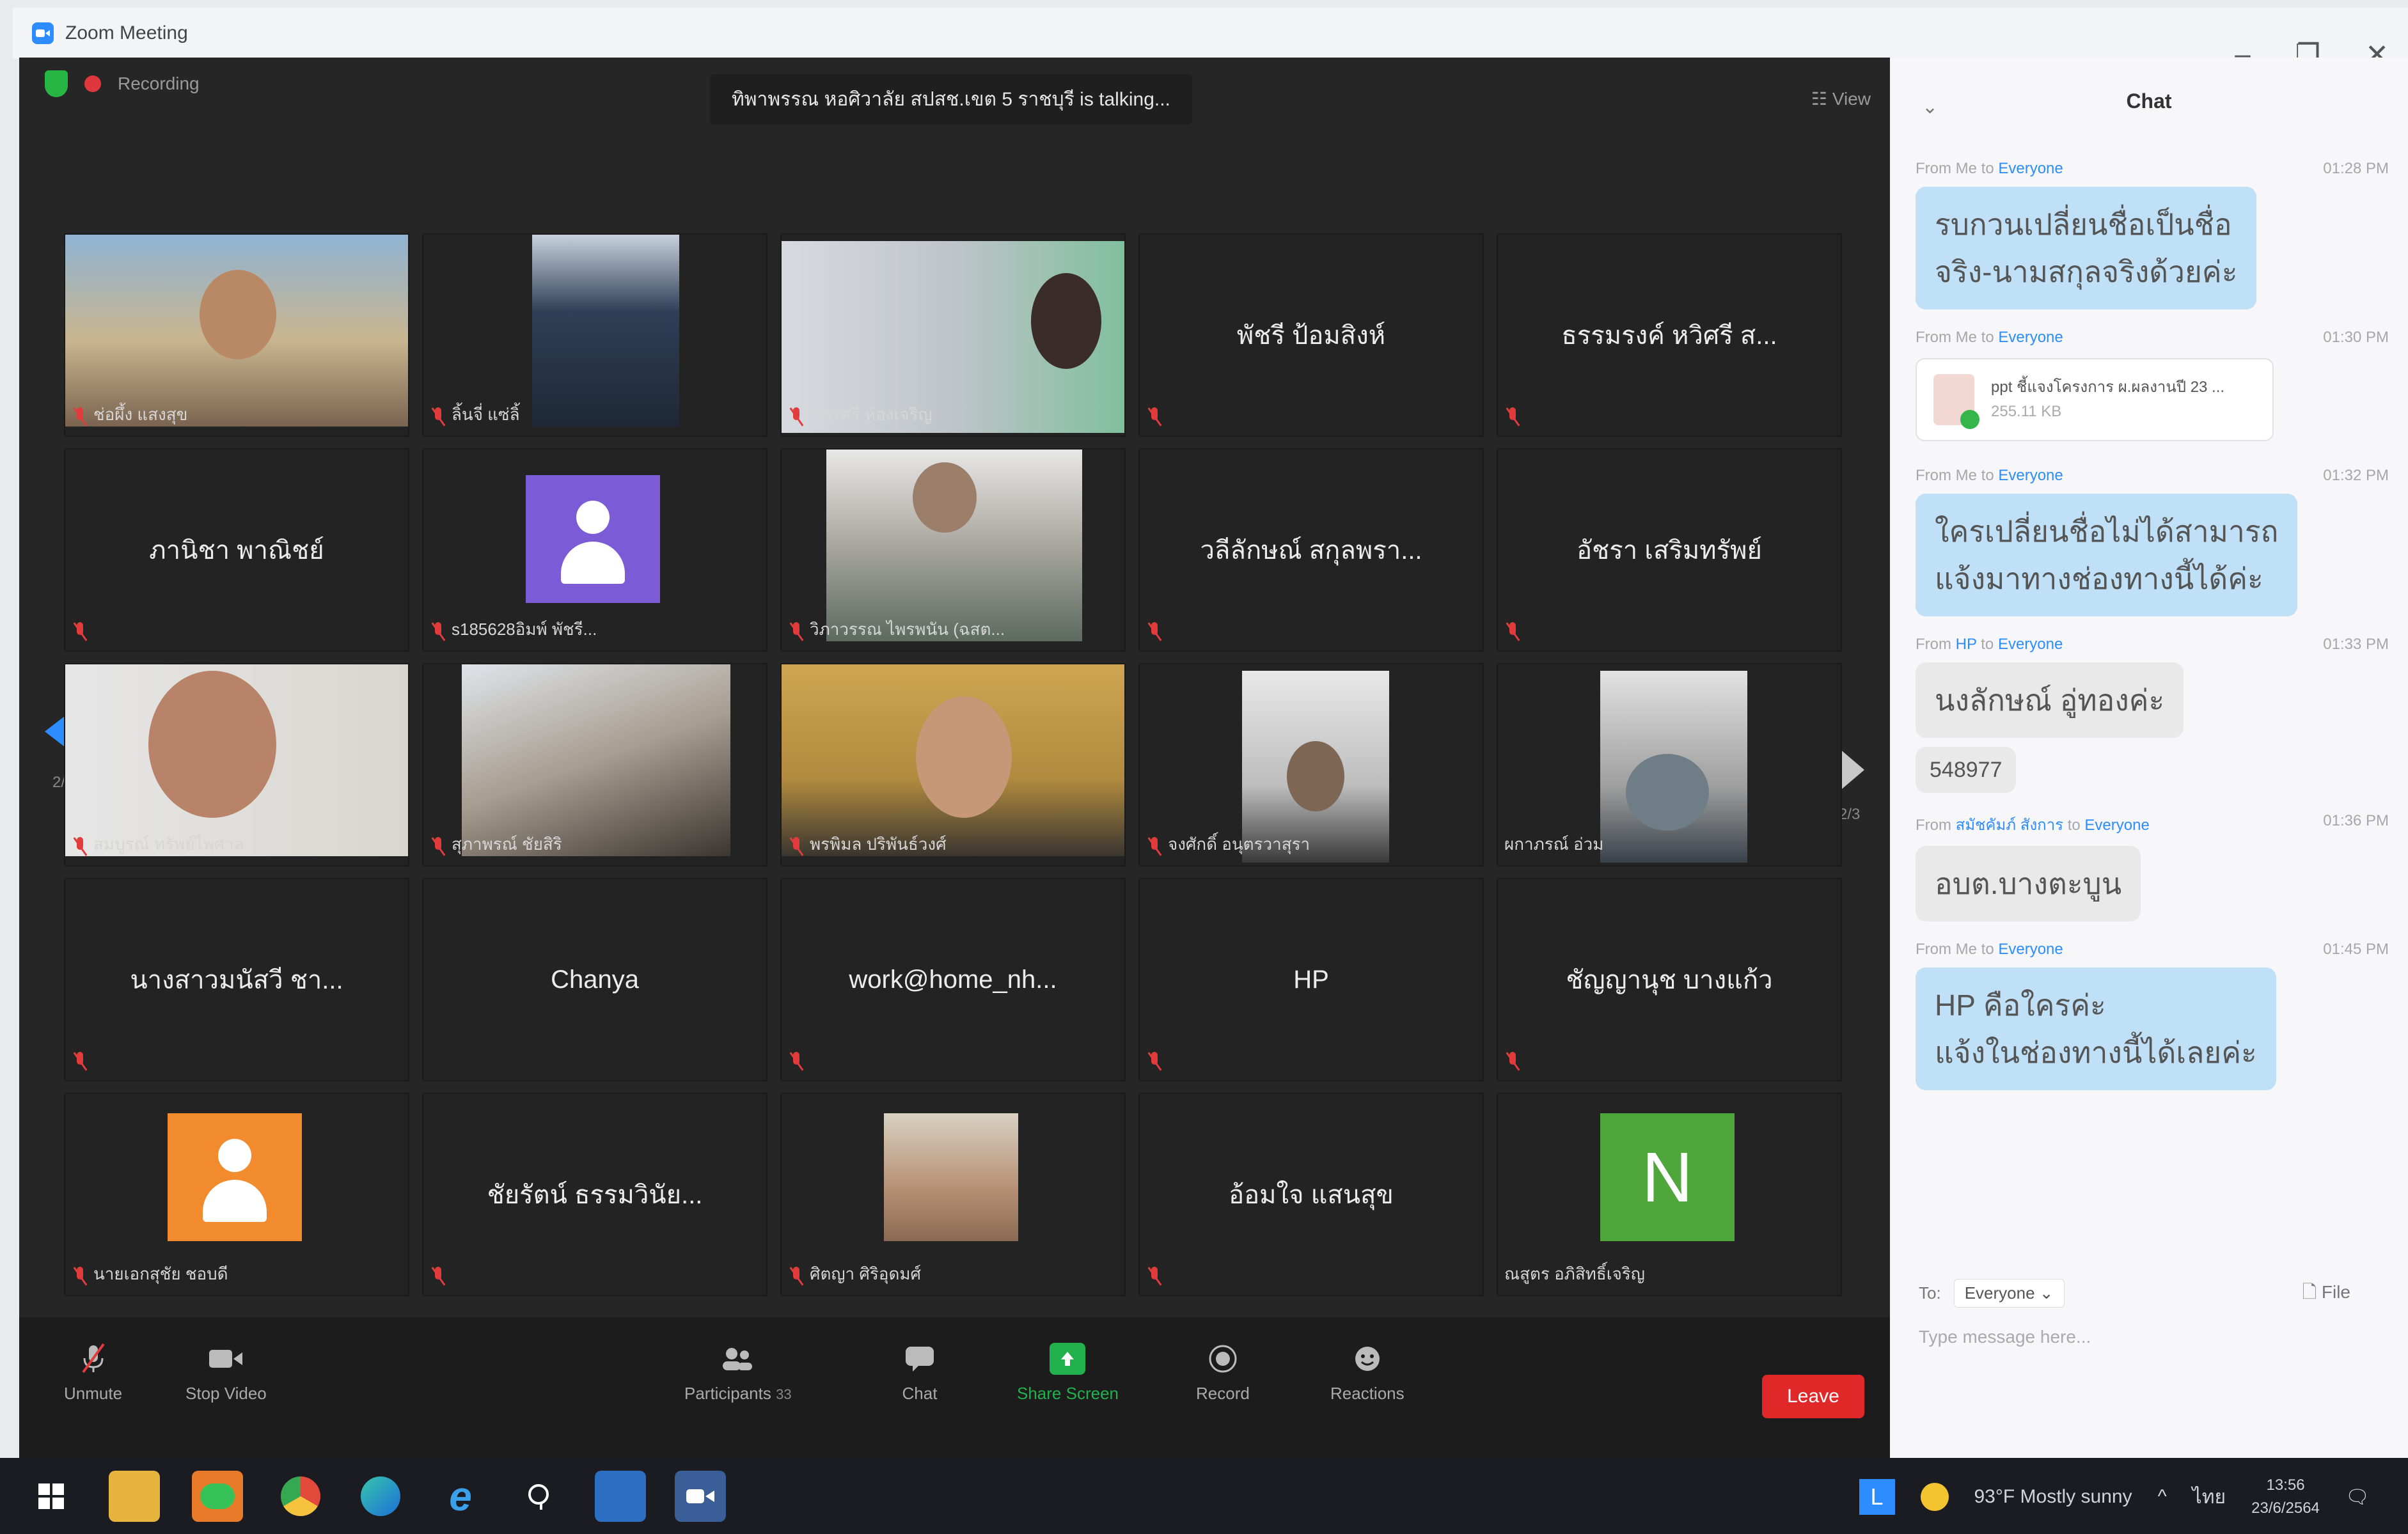  I want to click on file-icon, so click(1956, 401).